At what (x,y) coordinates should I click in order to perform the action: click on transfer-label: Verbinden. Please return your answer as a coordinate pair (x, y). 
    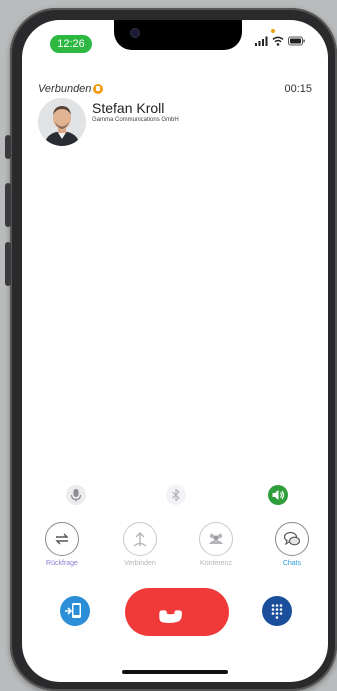
    Looking at the image, I should click on (140, 563).